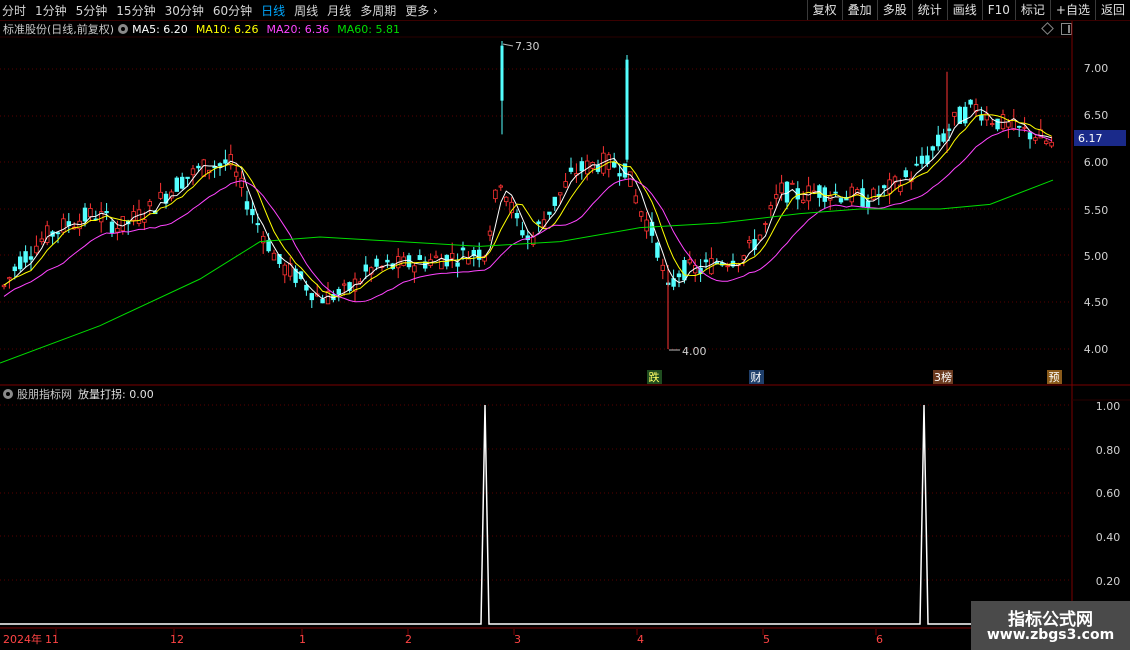 The width and height of the screenshot is (1130, 650). I want to click on ma10-label: MA10: 6.26, so click(227, 29).